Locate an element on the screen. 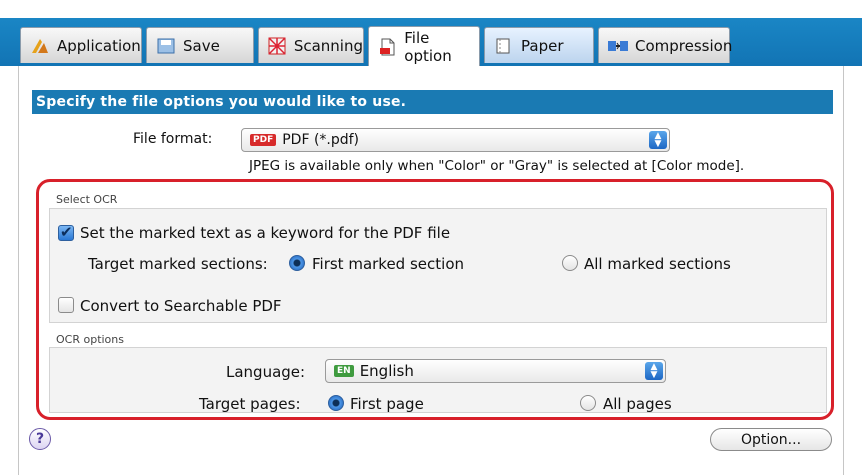 This screenshot has height=475, width=862. tab-label: Compression is located at coordinates (684, 45).